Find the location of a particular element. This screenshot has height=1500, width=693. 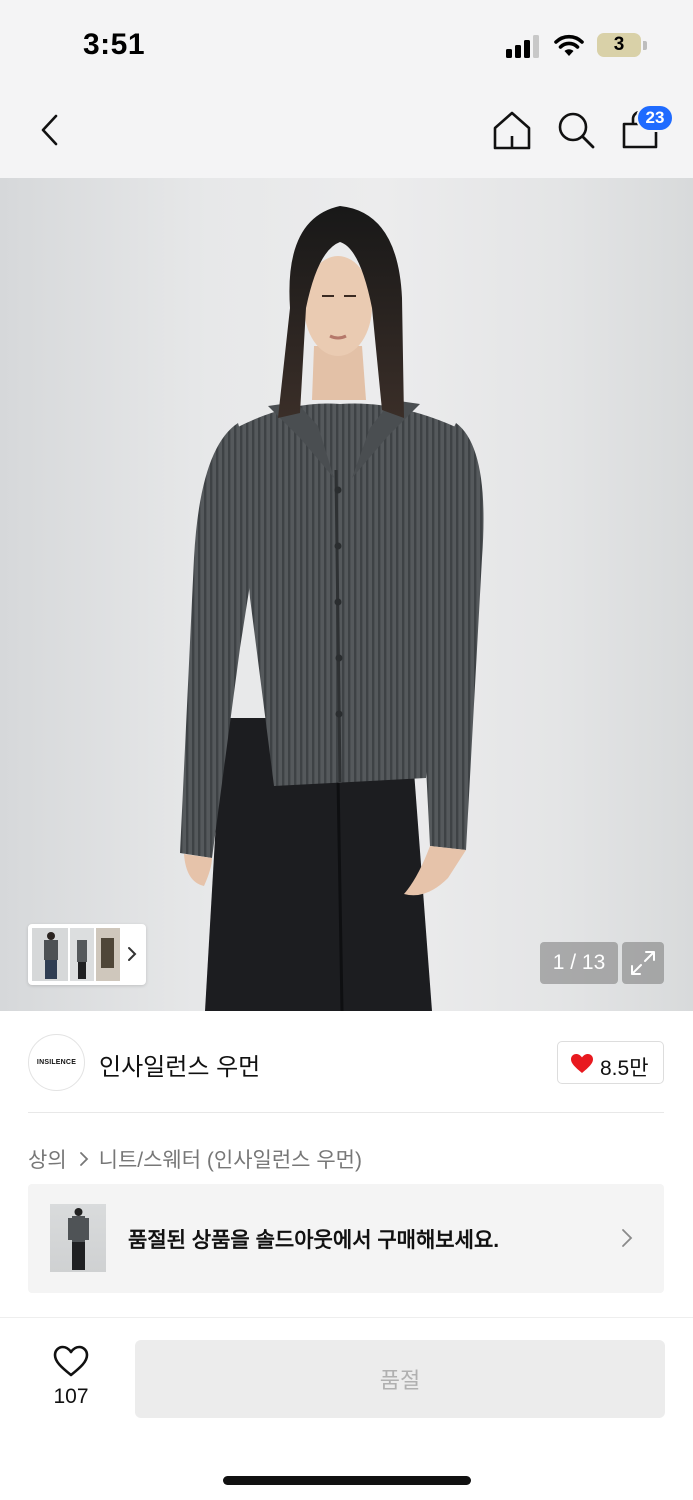

bottom-bar-divider is located at coordinates (346, 1317).